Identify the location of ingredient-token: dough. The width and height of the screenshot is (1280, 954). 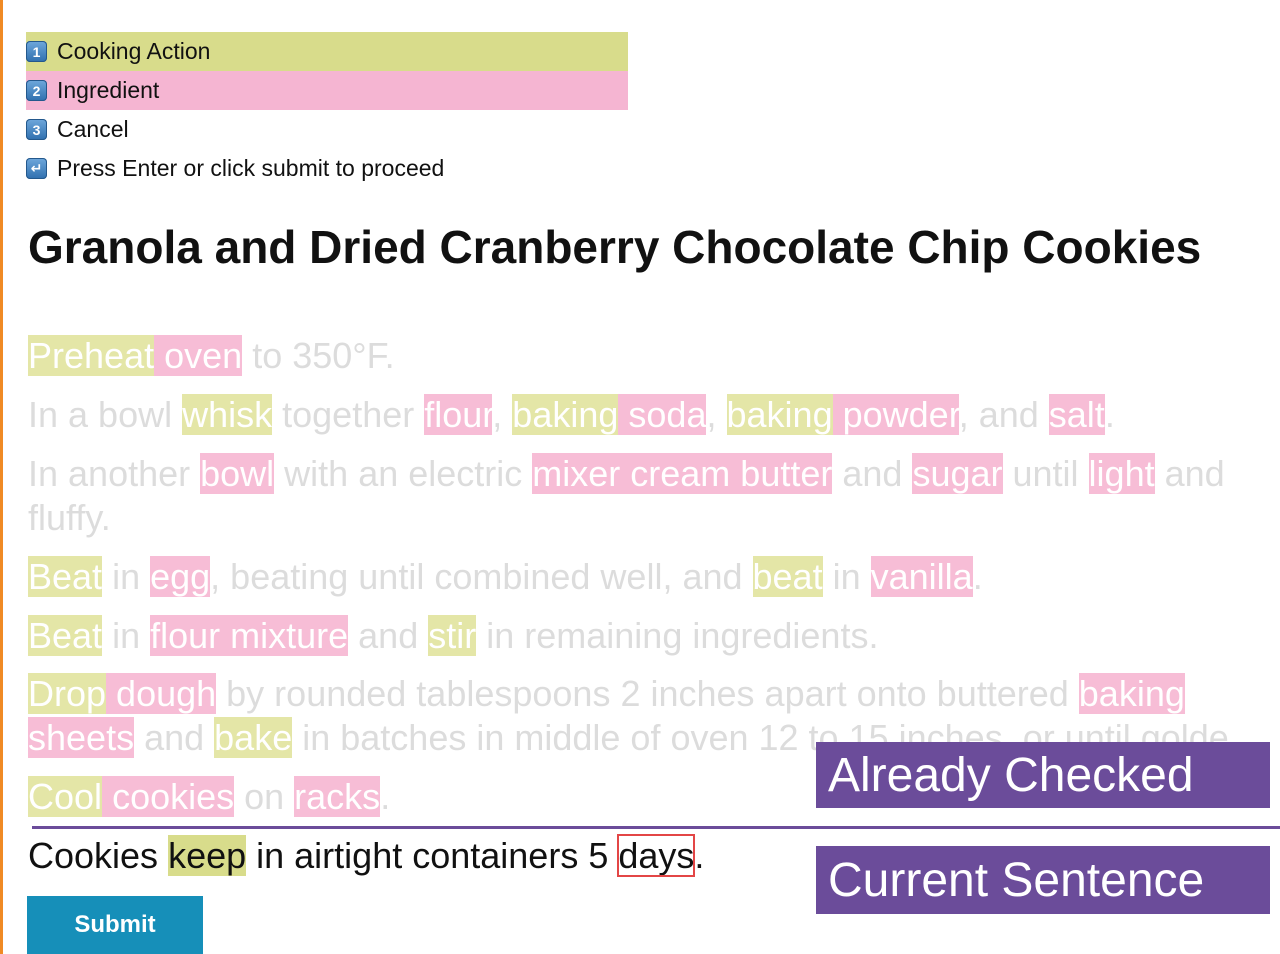
(166, 693).